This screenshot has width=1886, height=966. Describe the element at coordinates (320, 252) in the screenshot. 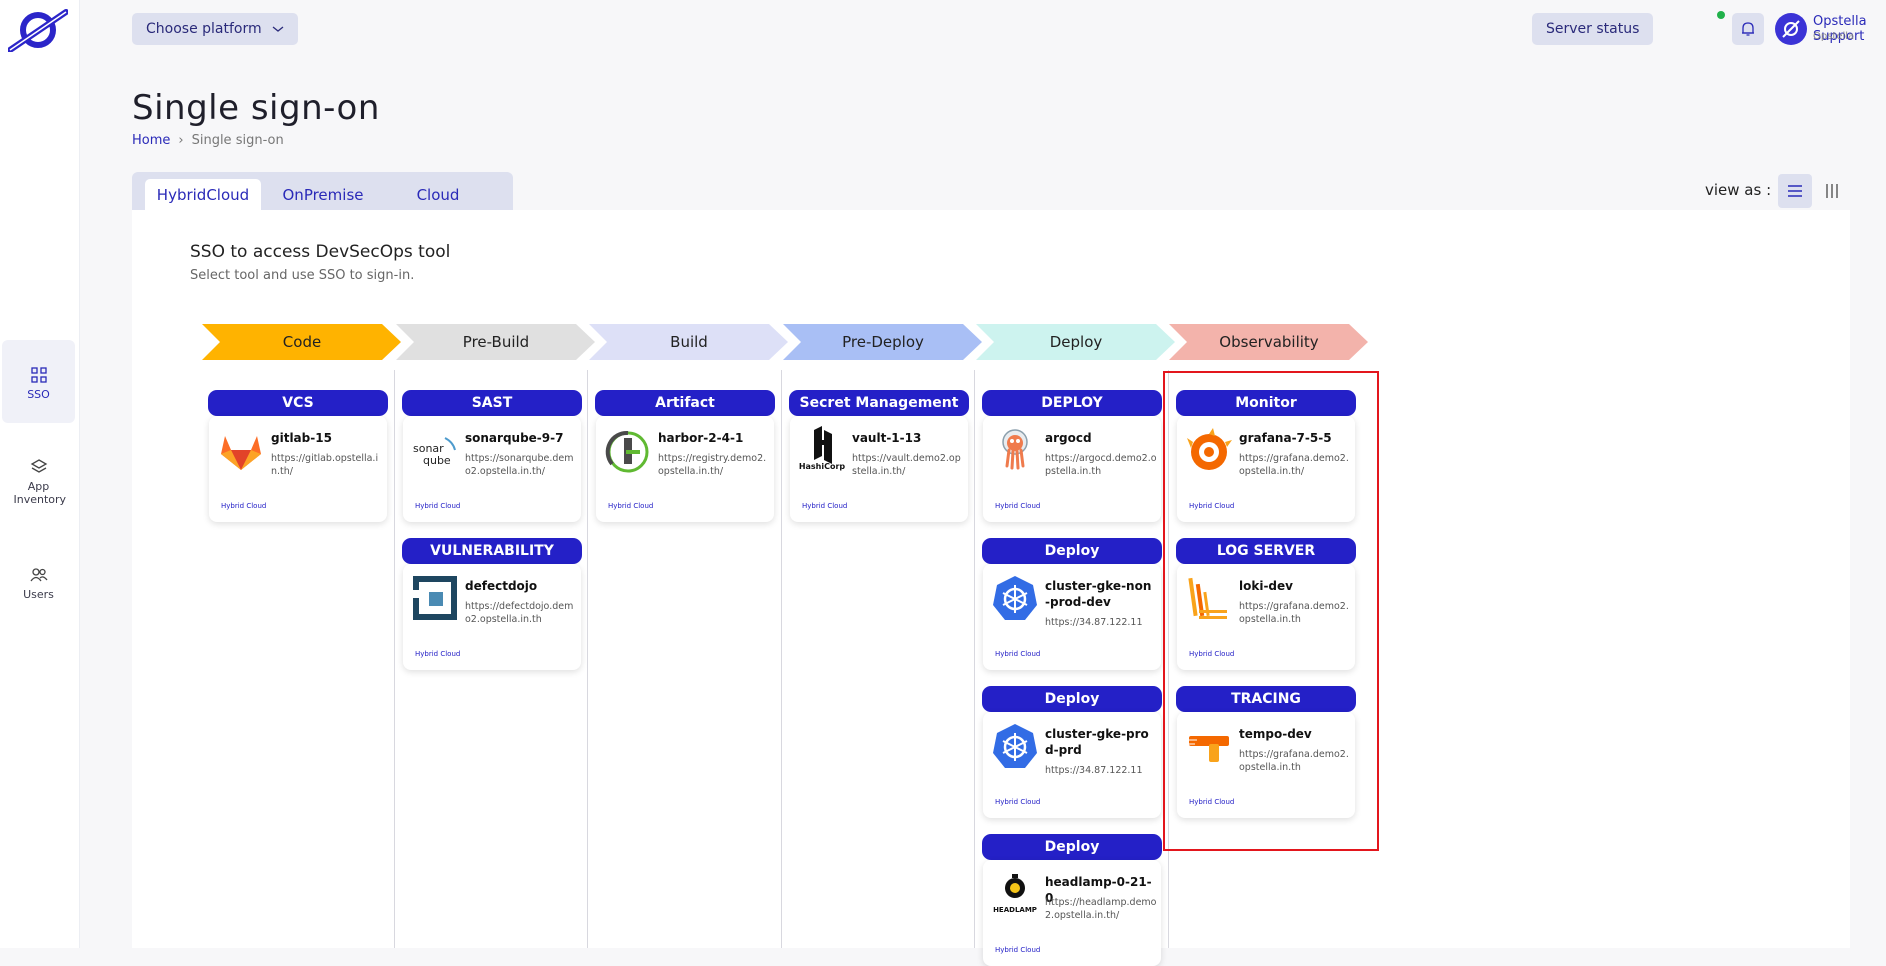

I see `panel-title: SSO to access DevSecOps tool` at that location.